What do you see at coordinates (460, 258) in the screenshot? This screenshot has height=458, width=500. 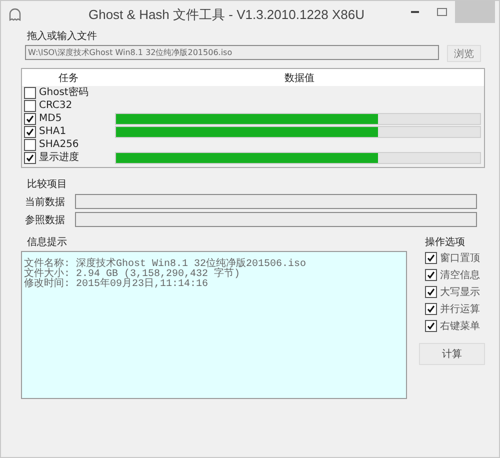 I see `option-label: 窗口置顶` at bounding box center [460, 258].